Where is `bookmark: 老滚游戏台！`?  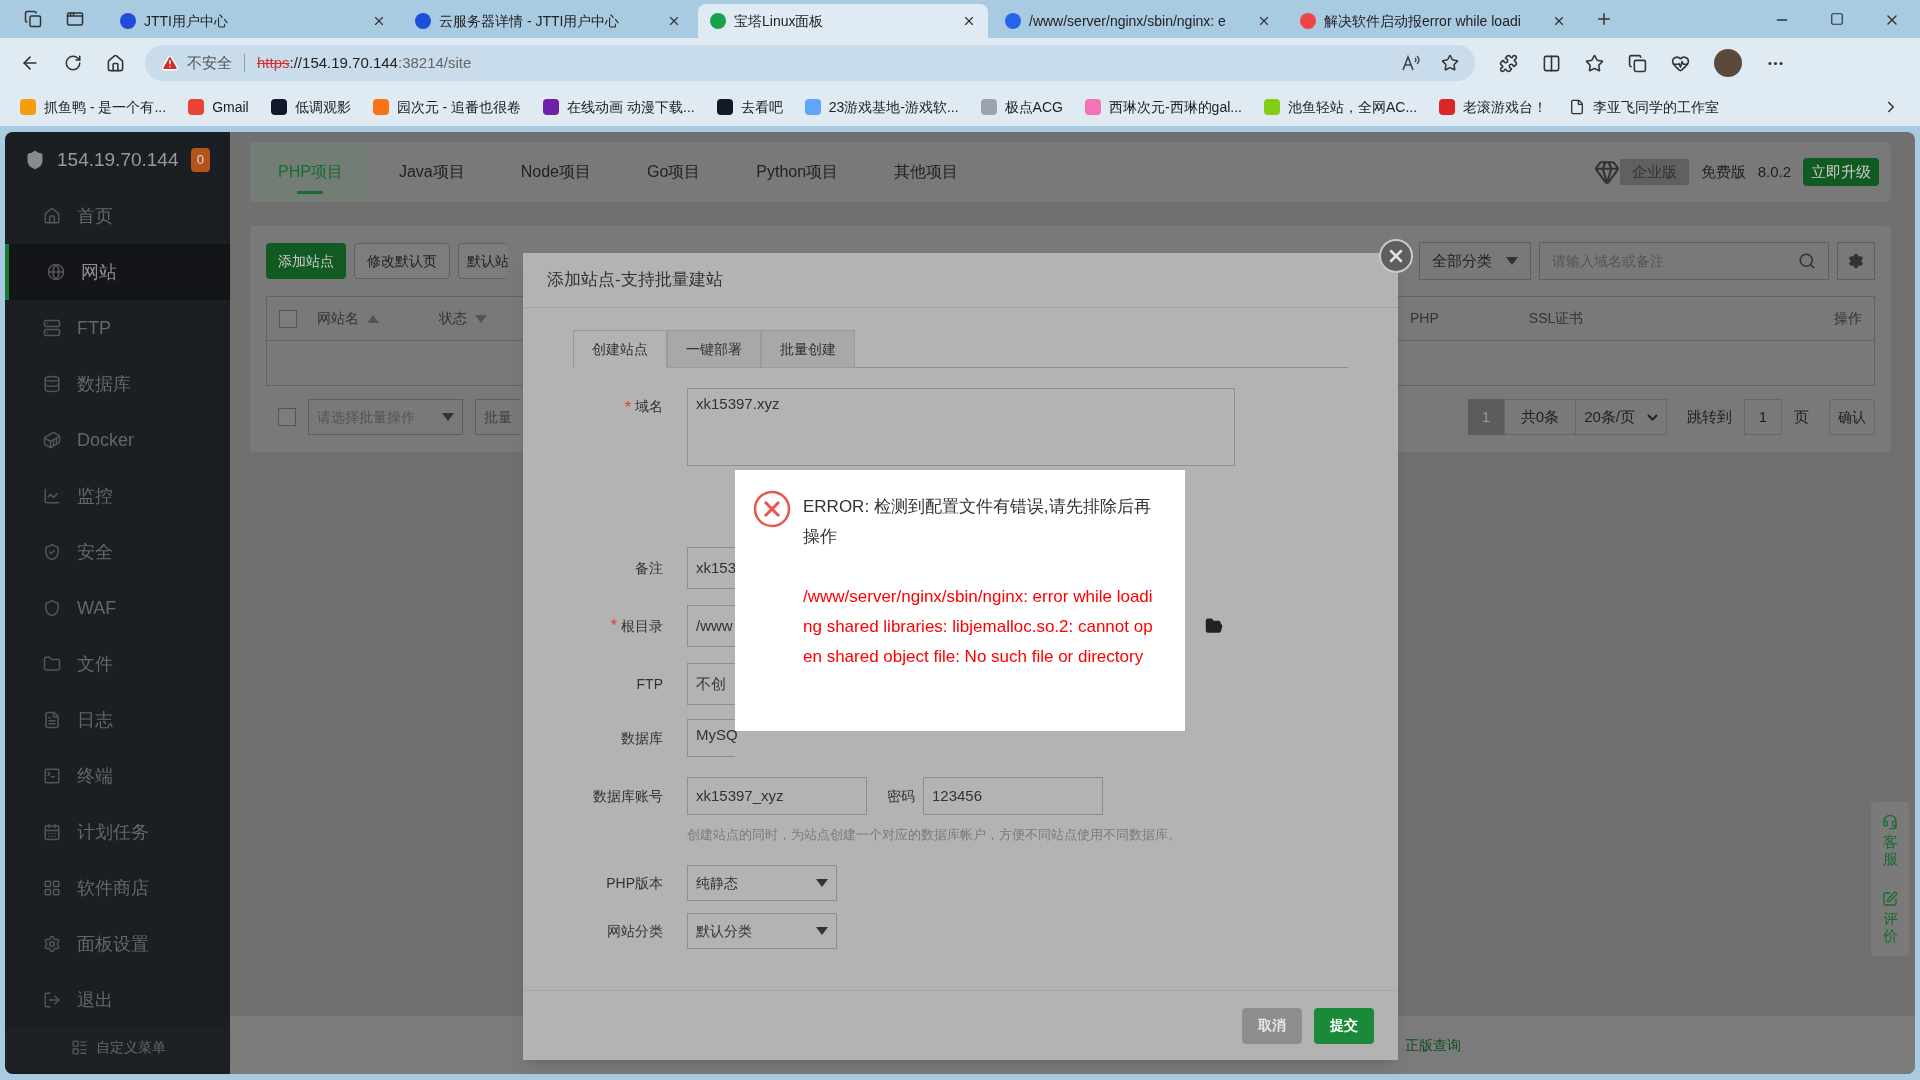
bookmark: 老滚游戏台！ is located at coordinates (1493, 107).